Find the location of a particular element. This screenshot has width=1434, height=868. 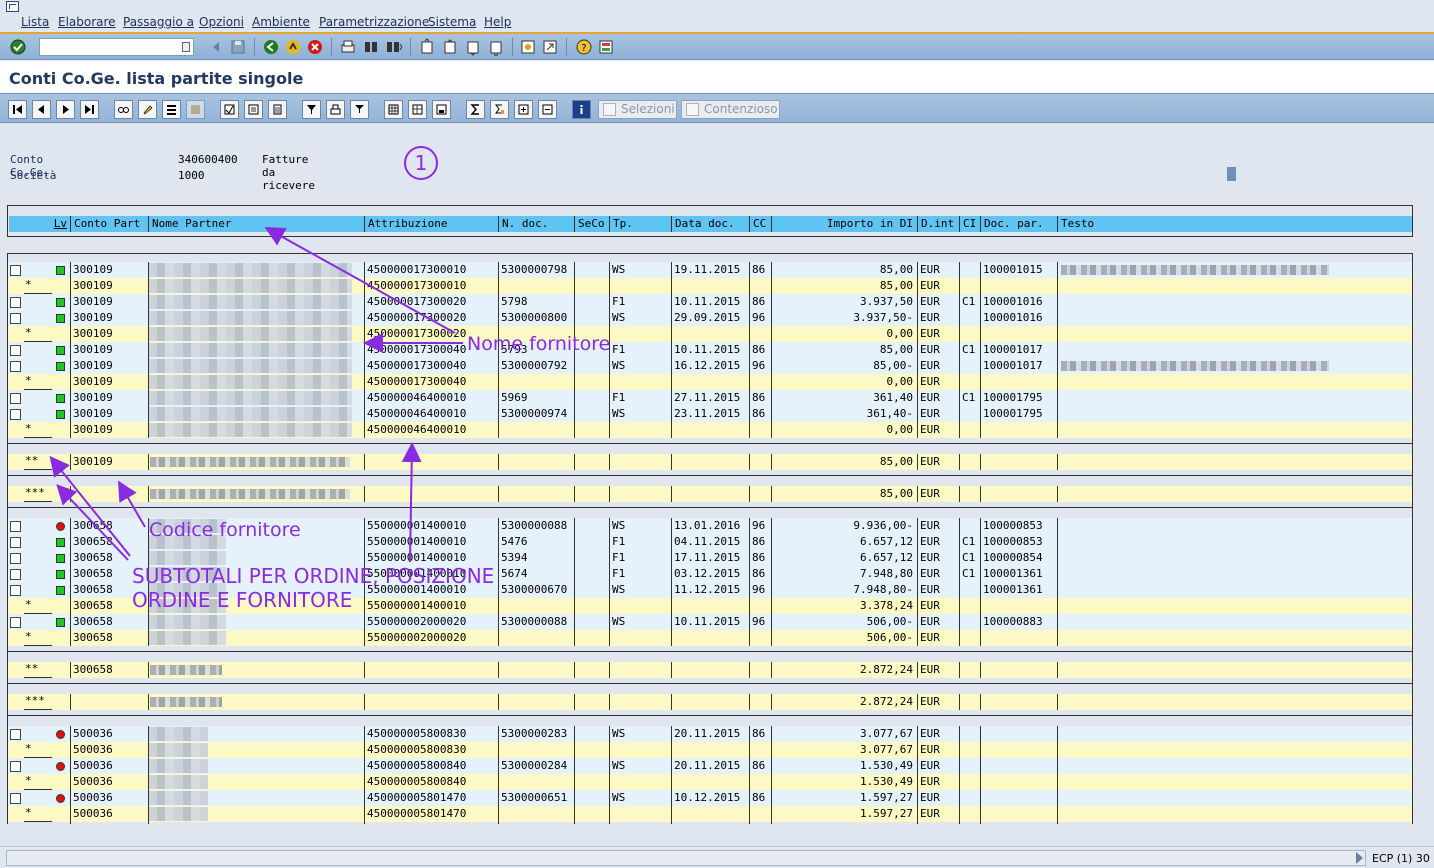

filter-button is located at coordinates (311, 109).